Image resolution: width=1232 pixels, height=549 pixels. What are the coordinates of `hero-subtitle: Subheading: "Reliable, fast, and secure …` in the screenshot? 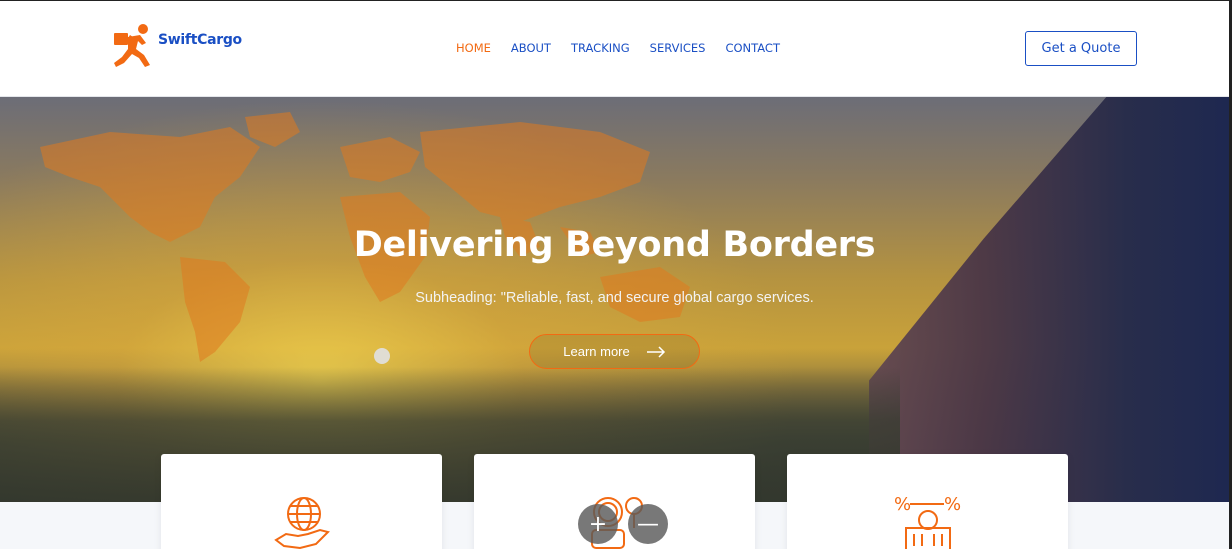 It's located at (614, 298).